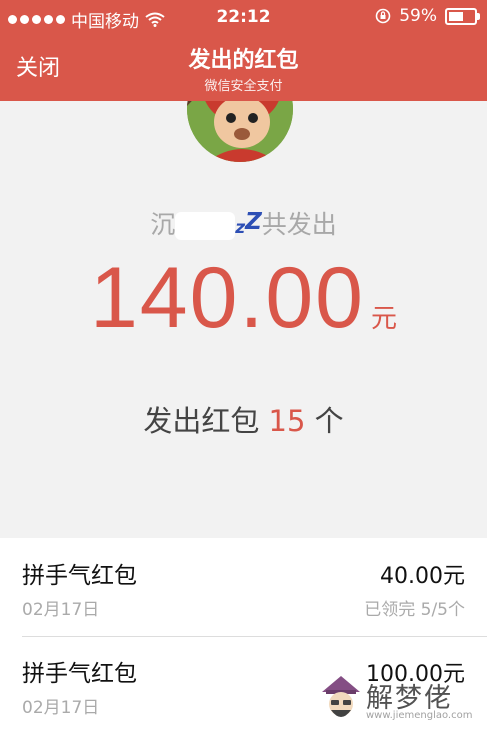 Image resolution: width=487 pixels, height=734 pixels. Describe the element at coordinates (243, 86) in the screenshot. I see `page-subtitle: 微信安全支付` at that location.